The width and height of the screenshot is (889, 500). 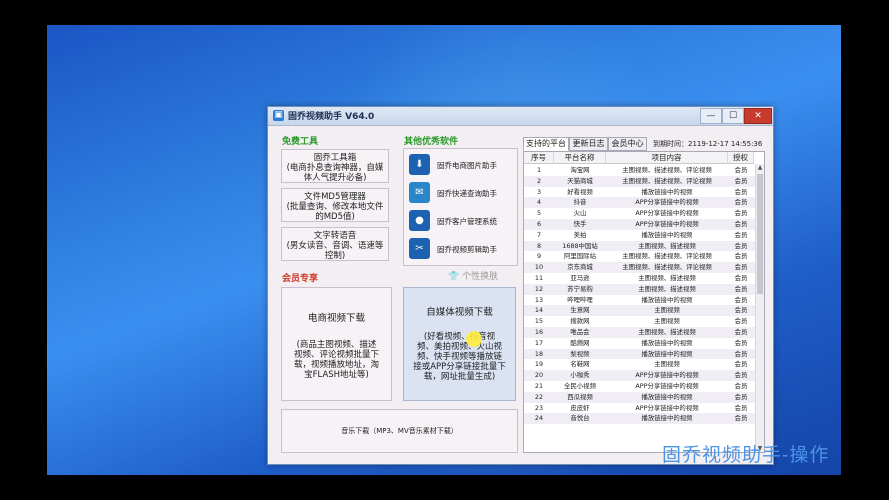 What do you see at coordinates (759, 308) in the screenshot?
I see `table-scrollbar: ▲ ▼` at bounding box center [759, 308].